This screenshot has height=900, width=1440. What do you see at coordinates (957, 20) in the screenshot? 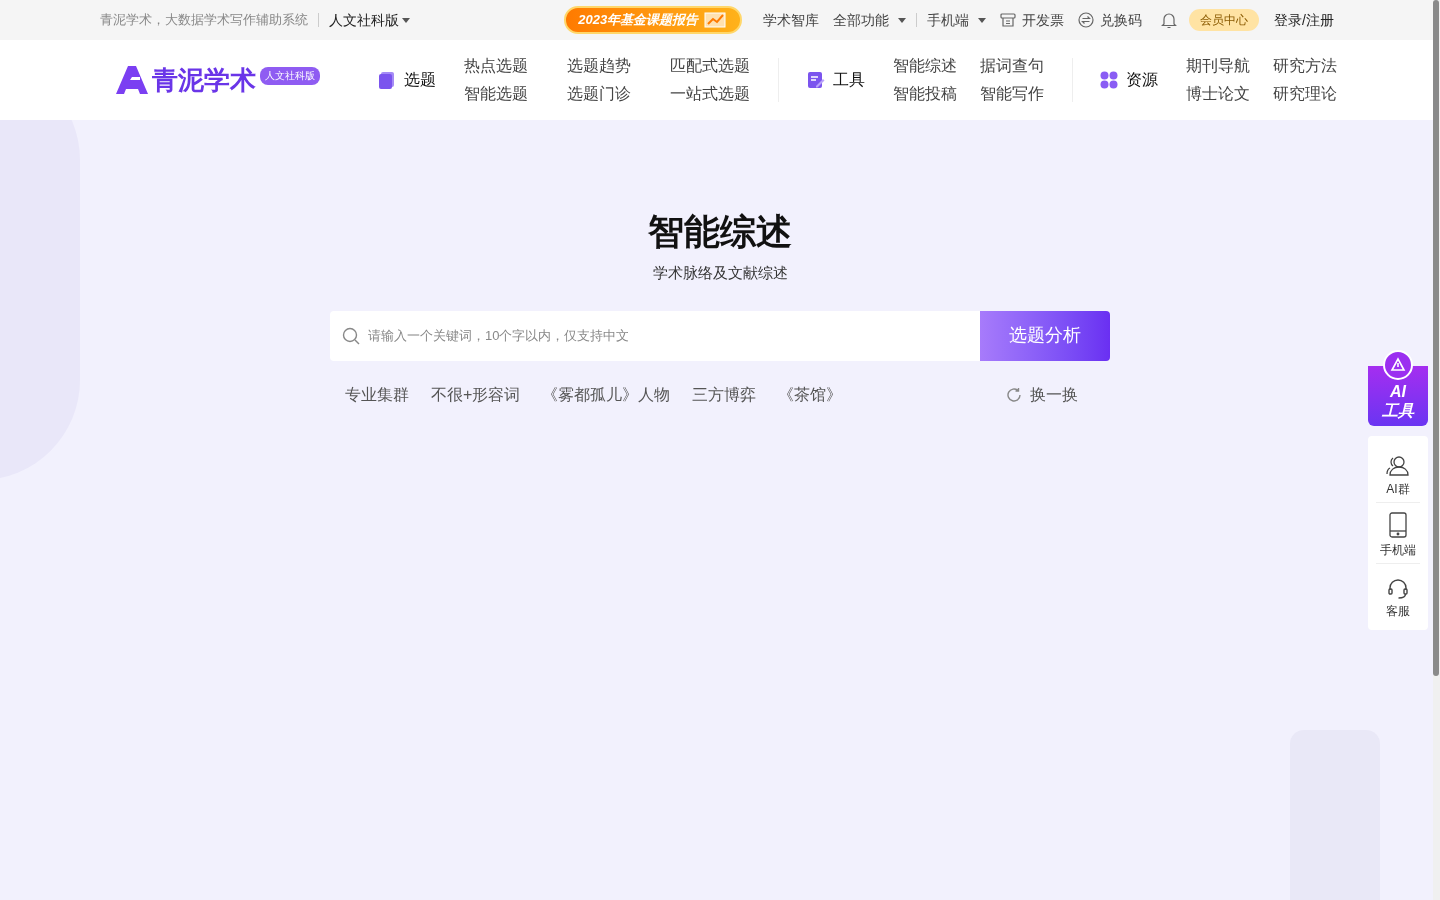
I see `nav-link: 手机端` at bounding box center [957, 20].